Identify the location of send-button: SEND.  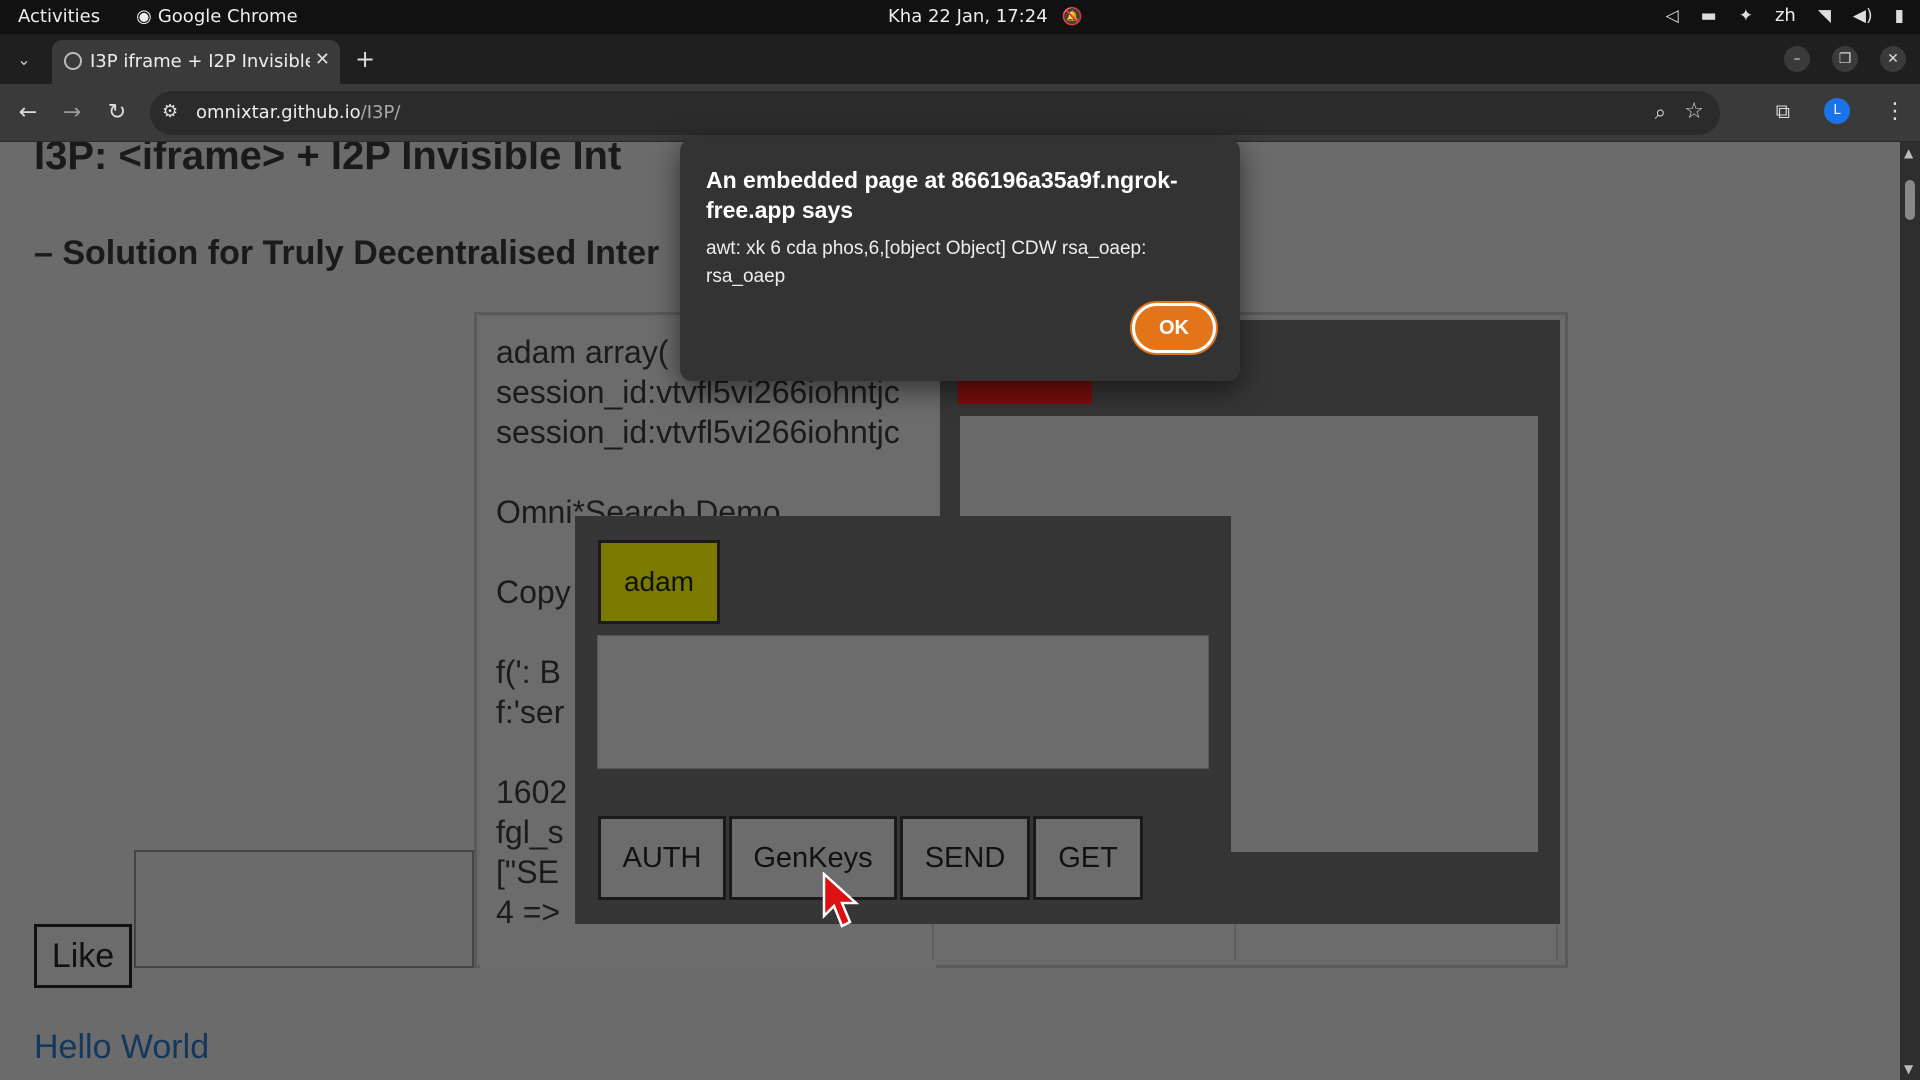
(965, 858).